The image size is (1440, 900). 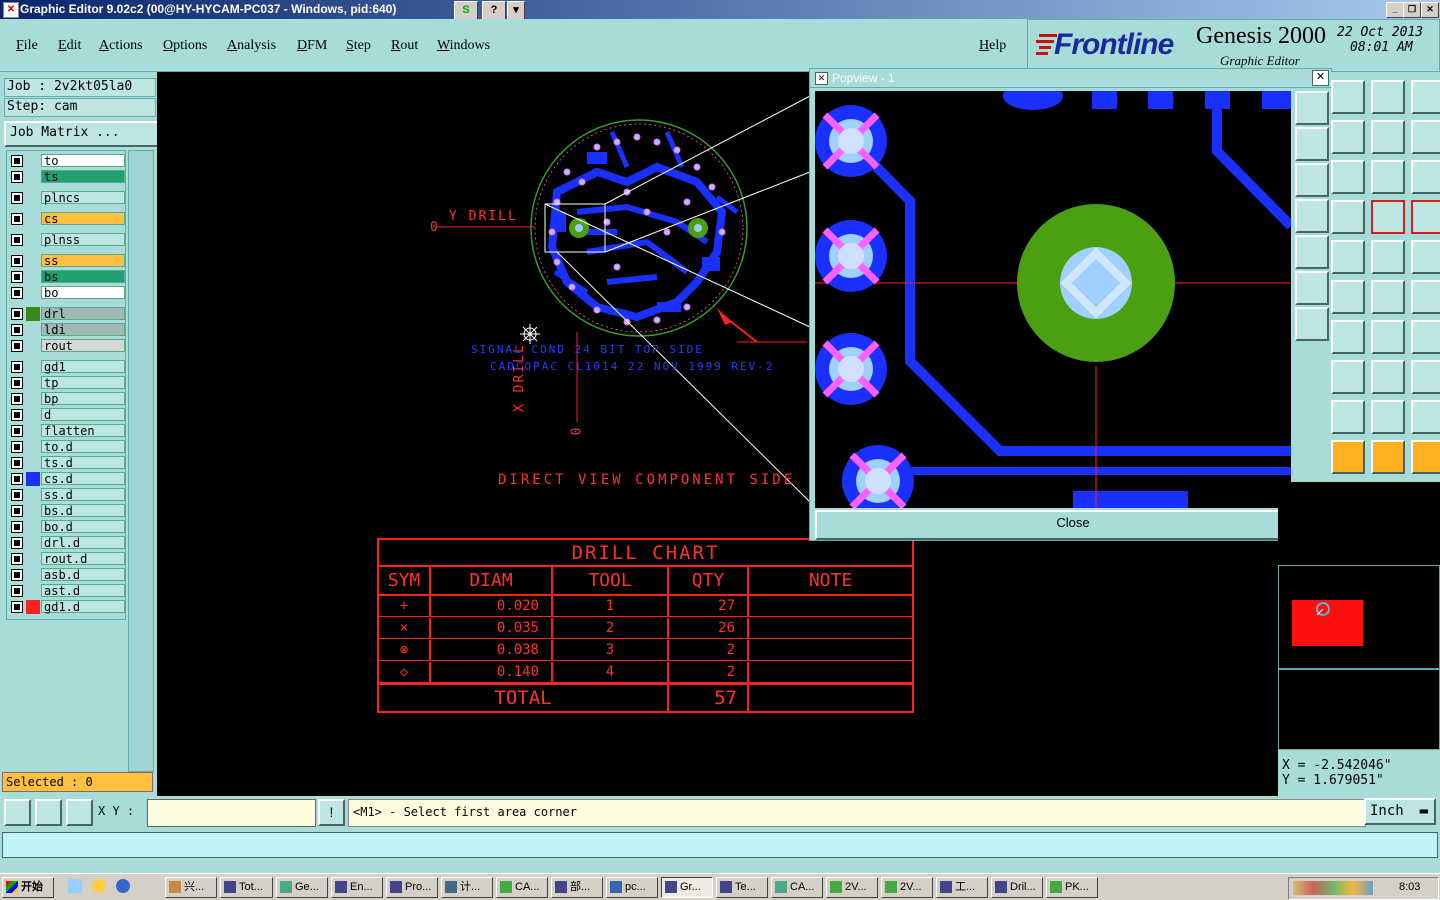 I want to click on layer-row: cs.d, so click(x=67, y=479).